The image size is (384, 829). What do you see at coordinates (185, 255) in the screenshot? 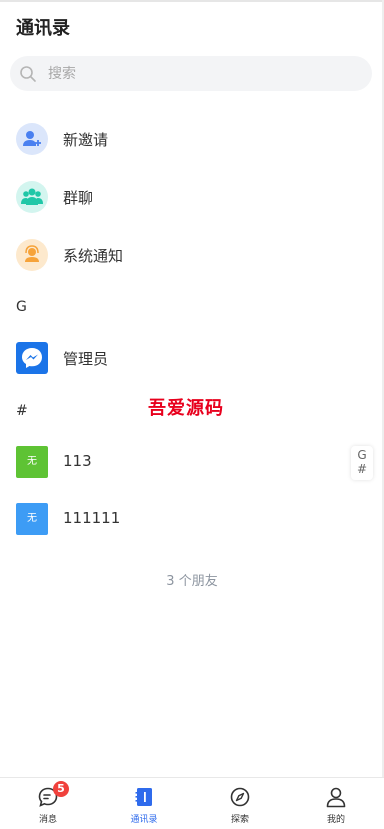
I see `system-notifications-item: 系统通知` at bounding box center [185, 255].